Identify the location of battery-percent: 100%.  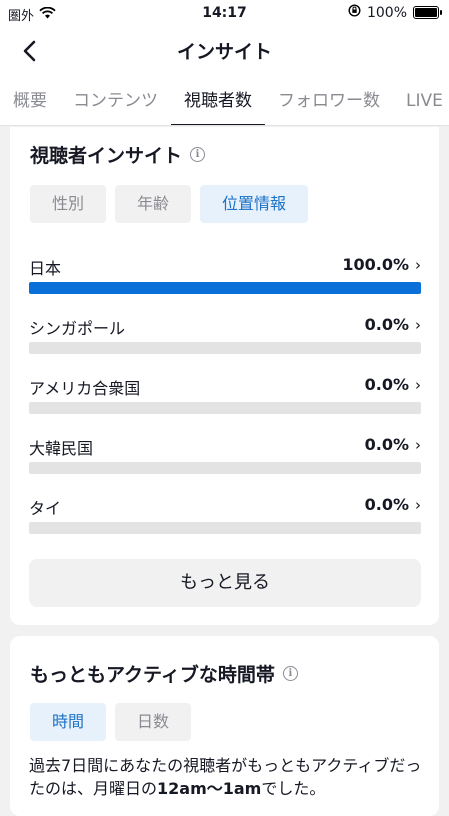
(386, 12).